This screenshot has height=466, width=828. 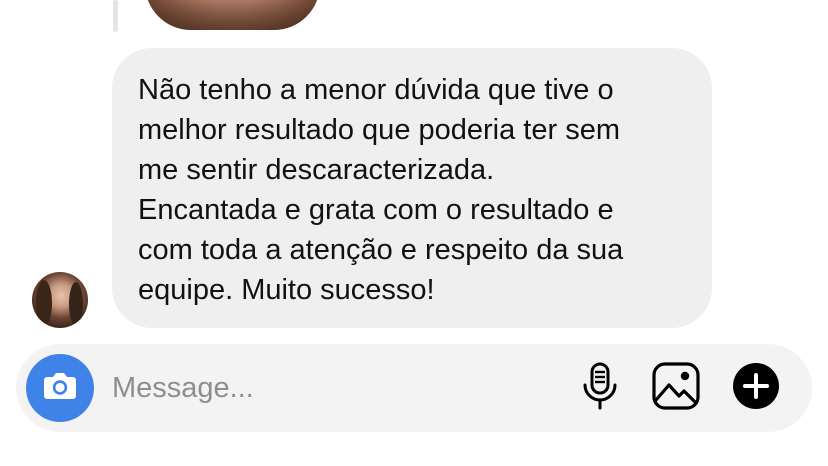 I want to click on reply-indicator-bar, so click(x=115, y=16).